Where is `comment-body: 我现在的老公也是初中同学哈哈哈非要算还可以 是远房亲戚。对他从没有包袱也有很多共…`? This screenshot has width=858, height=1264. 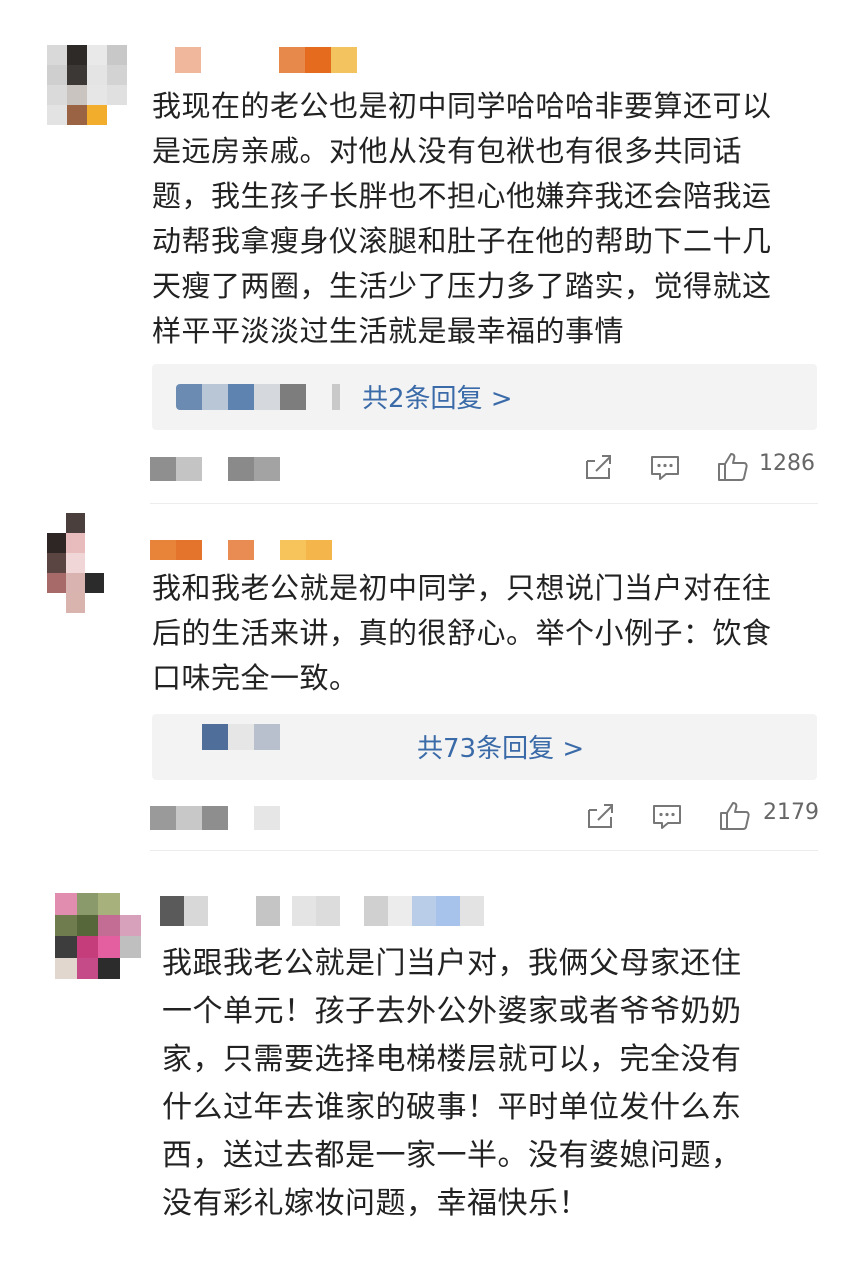
comment-body: 我现在的老公也是初中同学哈哈哈非要算还可以 是远房亲戚。对他从没有包袱也有很多共… is located at coordinates (462, 218).